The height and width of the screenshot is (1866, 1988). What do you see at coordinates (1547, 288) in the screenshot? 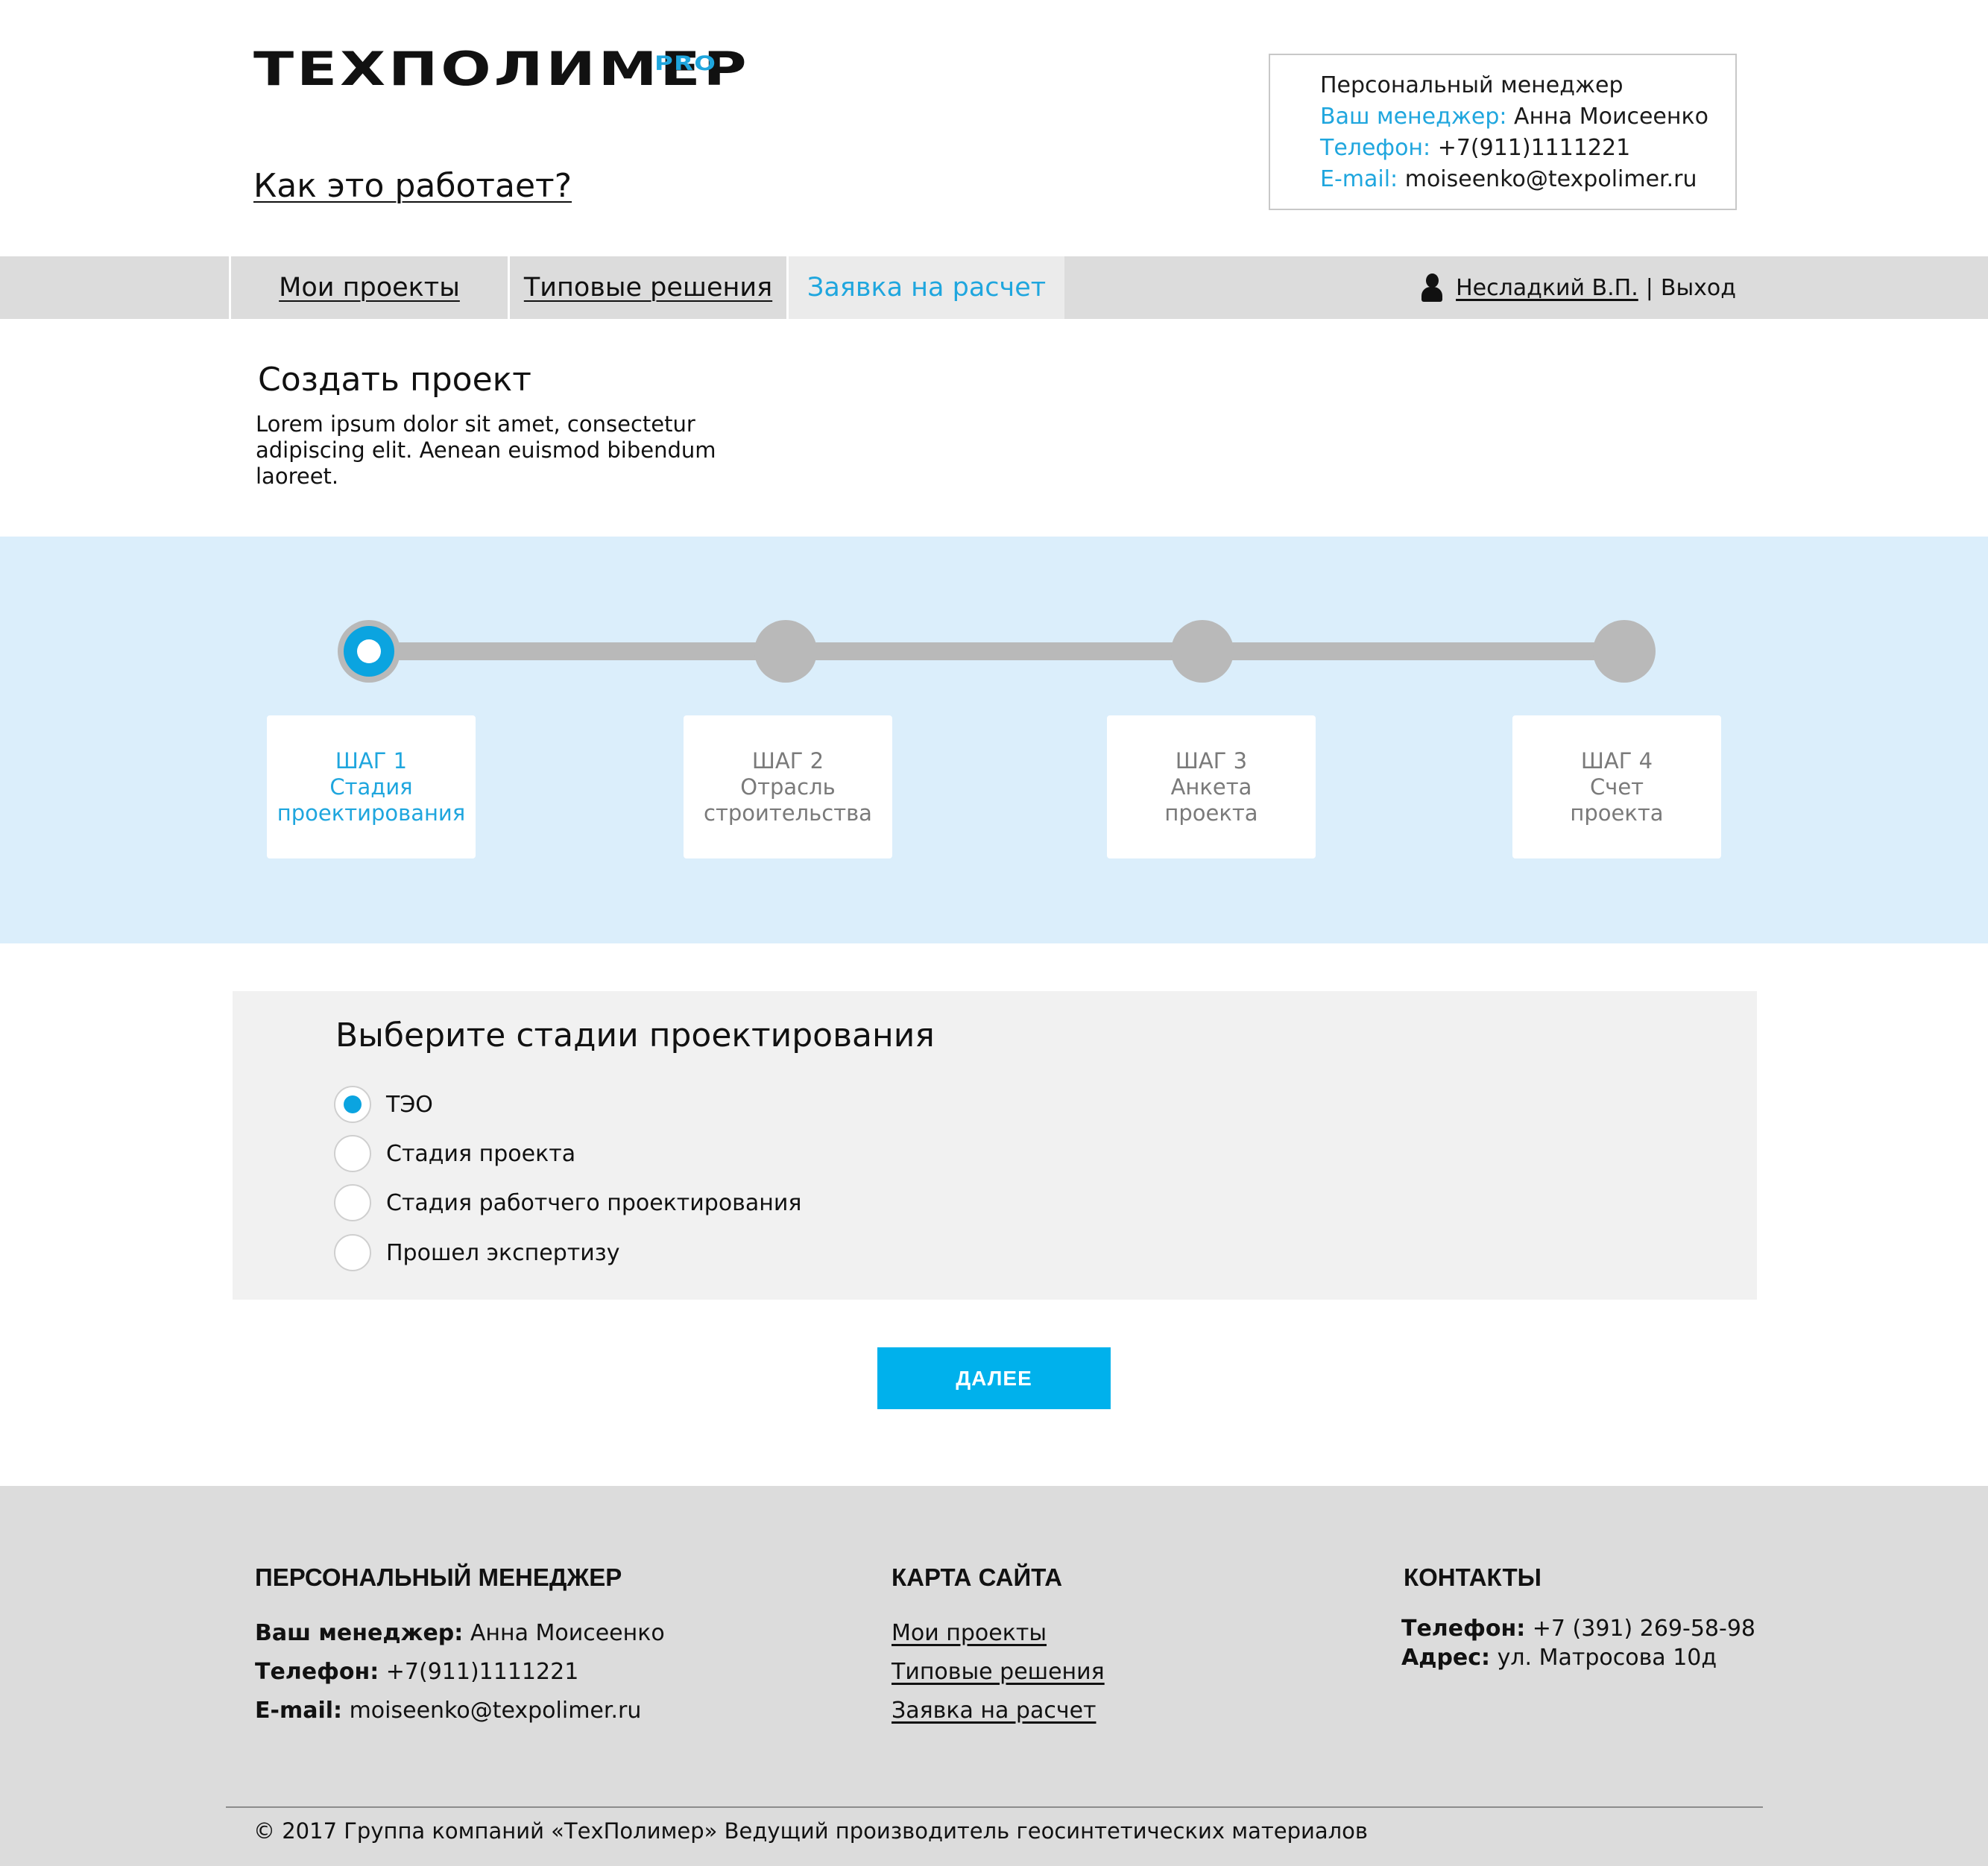
I see `user-name-link: Несладкий В.П.` at bounding box center [1547, 288].